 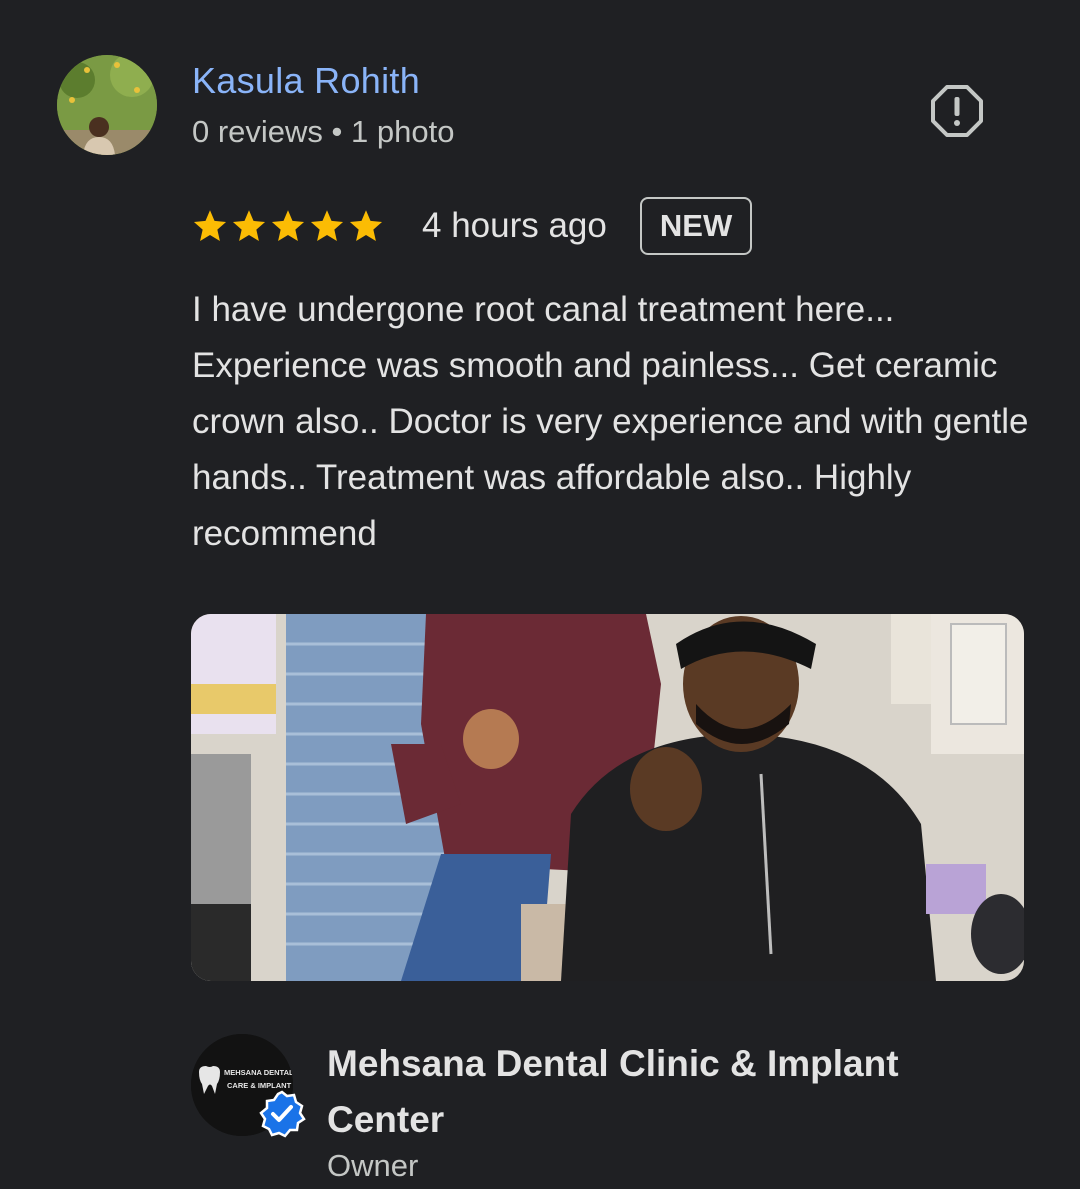 I want to click on report-flag-icon, so click(x=957, y=111).